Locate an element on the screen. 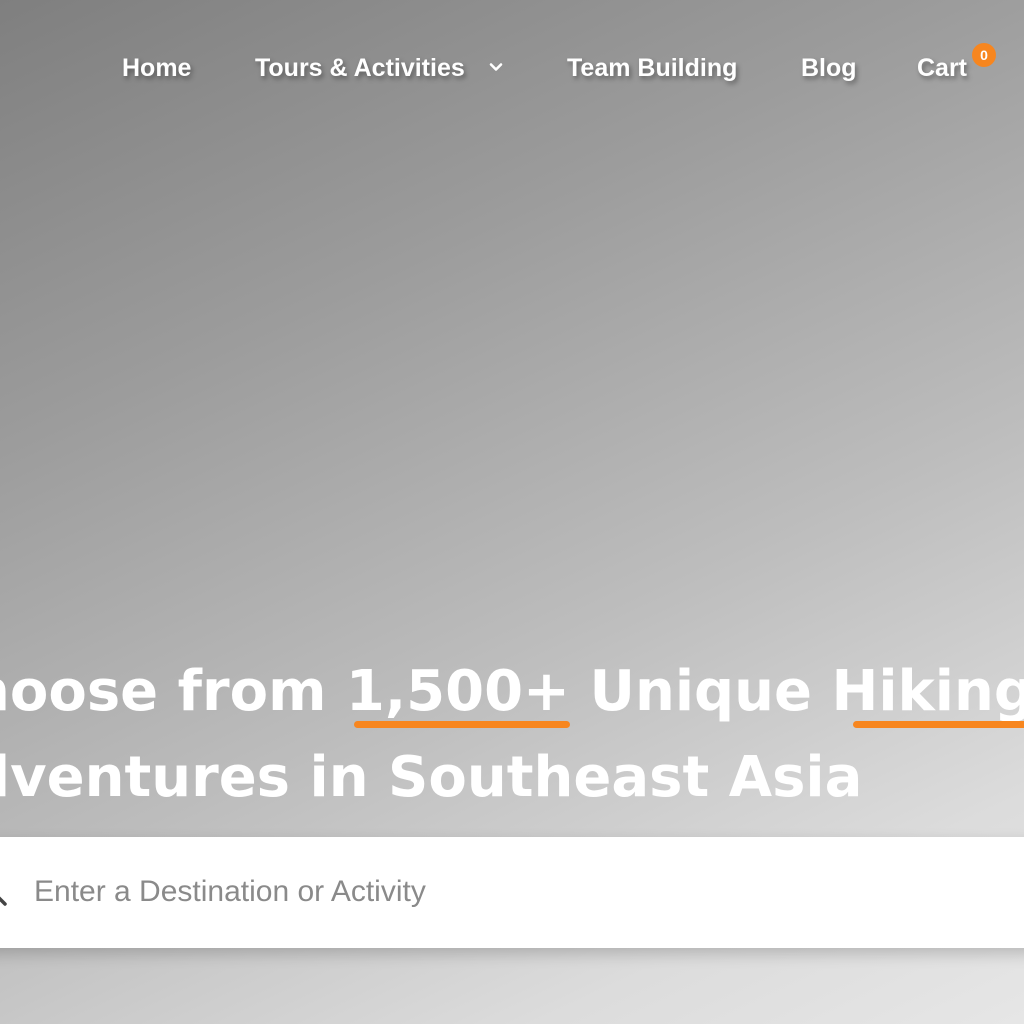  hero-heading-middle: Unique is located at coordinates (700, 691).